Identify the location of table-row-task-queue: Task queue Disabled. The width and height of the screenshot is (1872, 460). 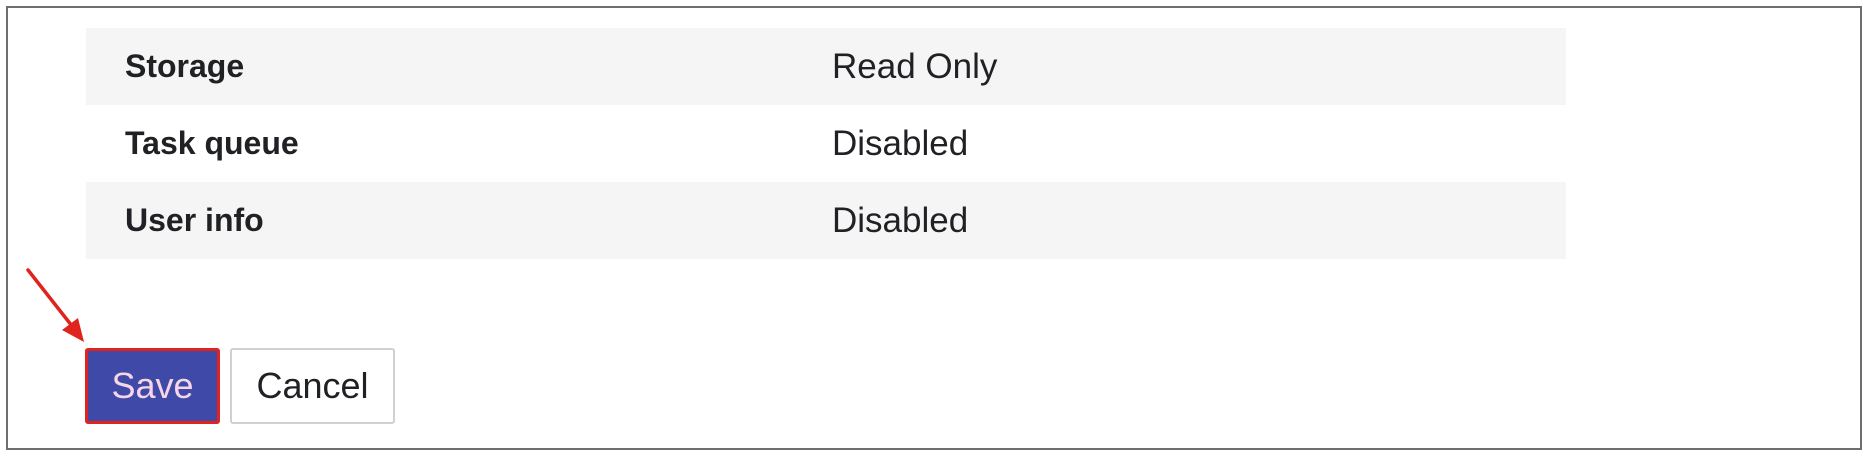
(826, 143).